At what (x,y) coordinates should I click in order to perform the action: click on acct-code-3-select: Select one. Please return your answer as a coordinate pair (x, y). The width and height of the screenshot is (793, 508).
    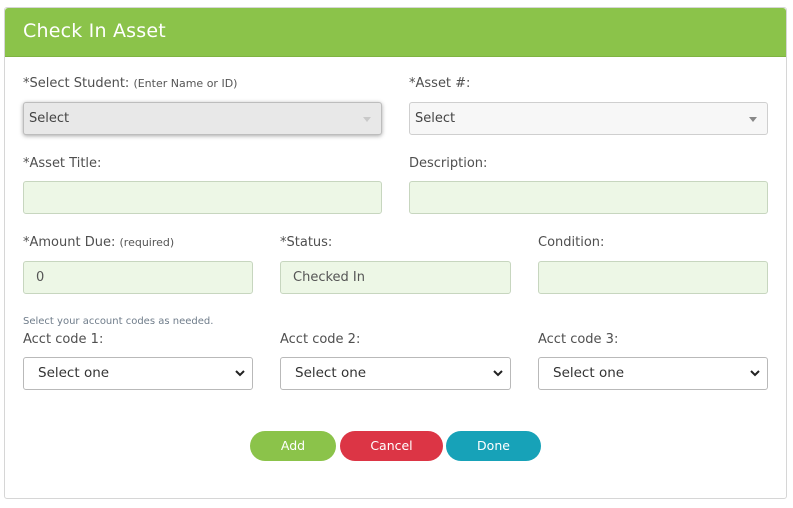
    Looking at the image, I should click on (653, 373).